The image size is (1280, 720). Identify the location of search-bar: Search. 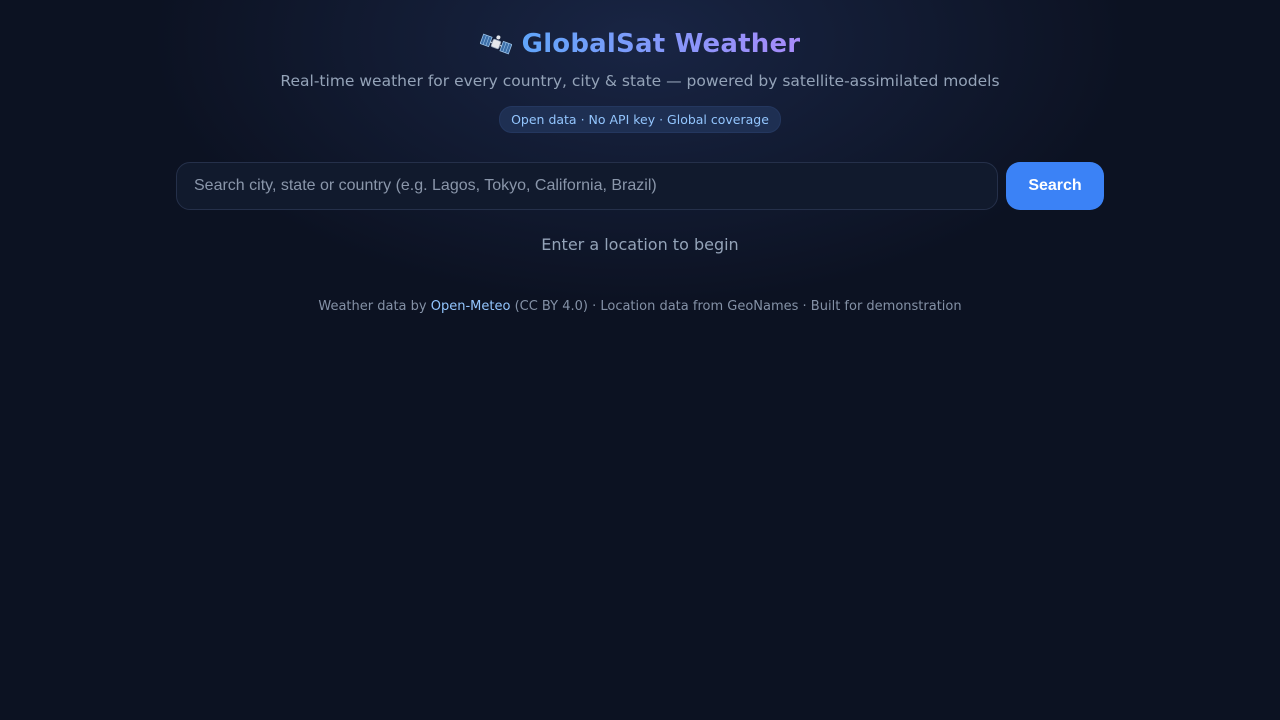
(640, 186).